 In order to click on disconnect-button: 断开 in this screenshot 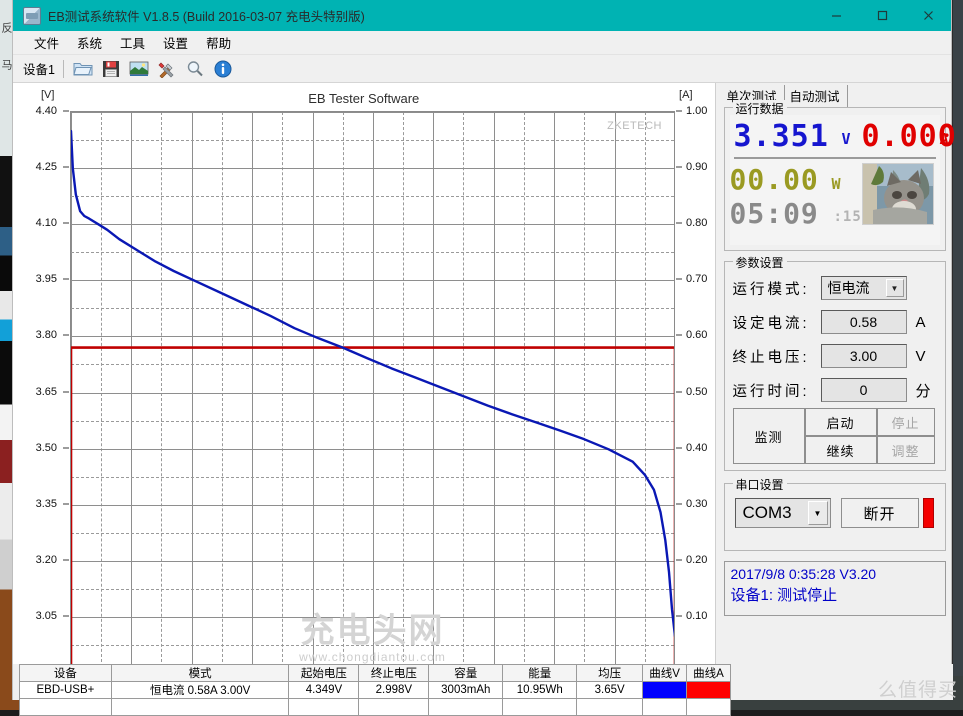, I will do `click(879, 513)`.